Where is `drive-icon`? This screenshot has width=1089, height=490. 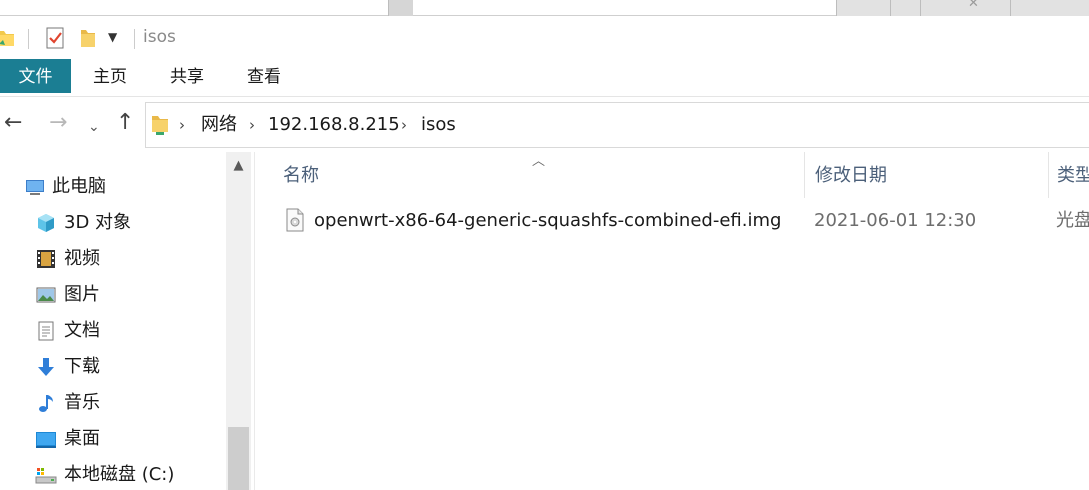
drive-icon is located at coordinates (46, 475).